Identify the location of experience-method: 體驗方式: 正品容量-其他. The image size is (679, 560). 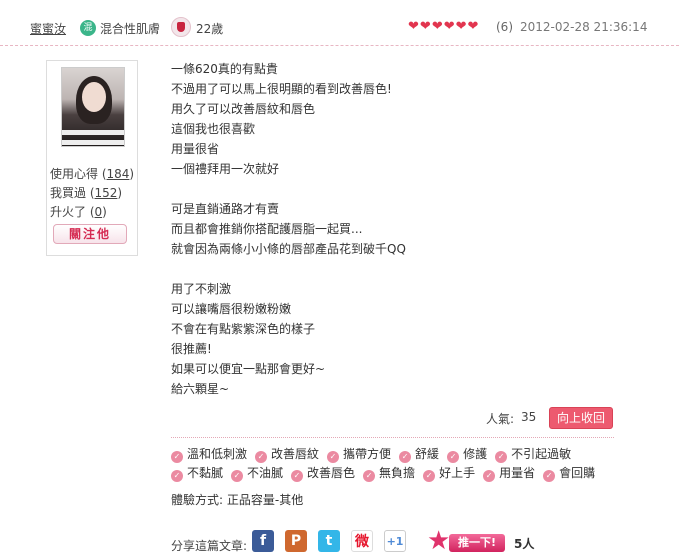
(237, 500).